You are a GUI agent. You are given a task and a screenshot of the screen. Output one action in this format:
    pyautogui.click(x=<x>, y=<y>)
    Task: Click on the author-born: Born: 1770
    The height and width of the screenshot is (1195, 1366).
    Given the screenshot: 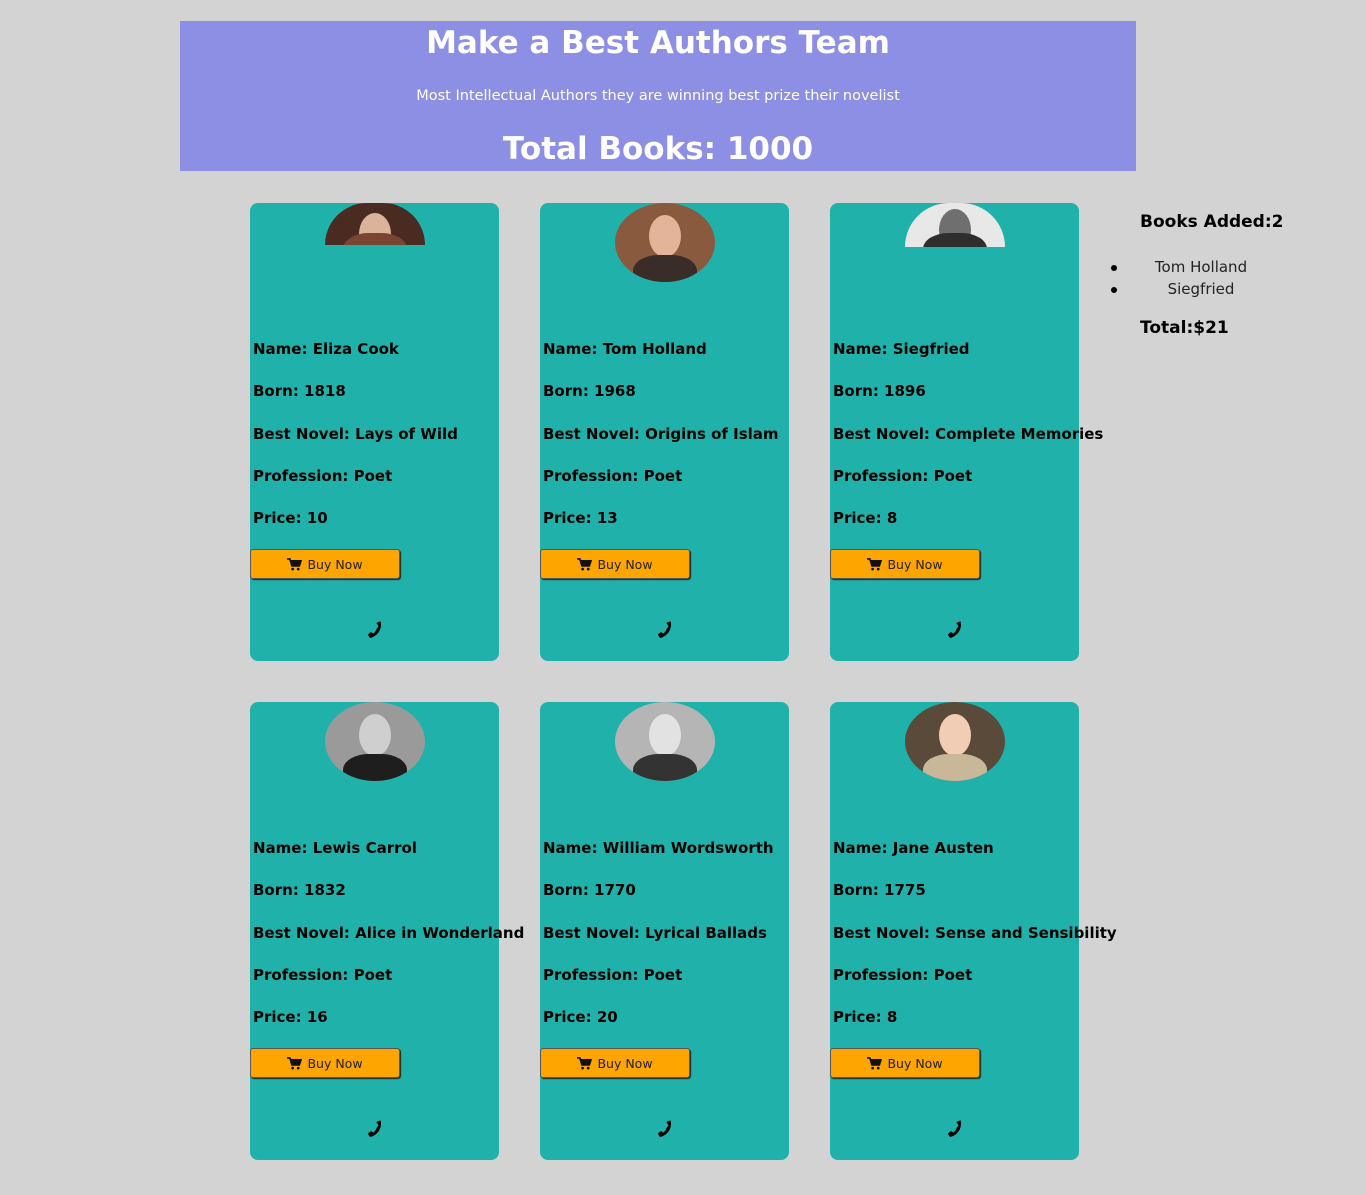 What is the action you would take?
    pyautogui.click(x=589, y=890)
    